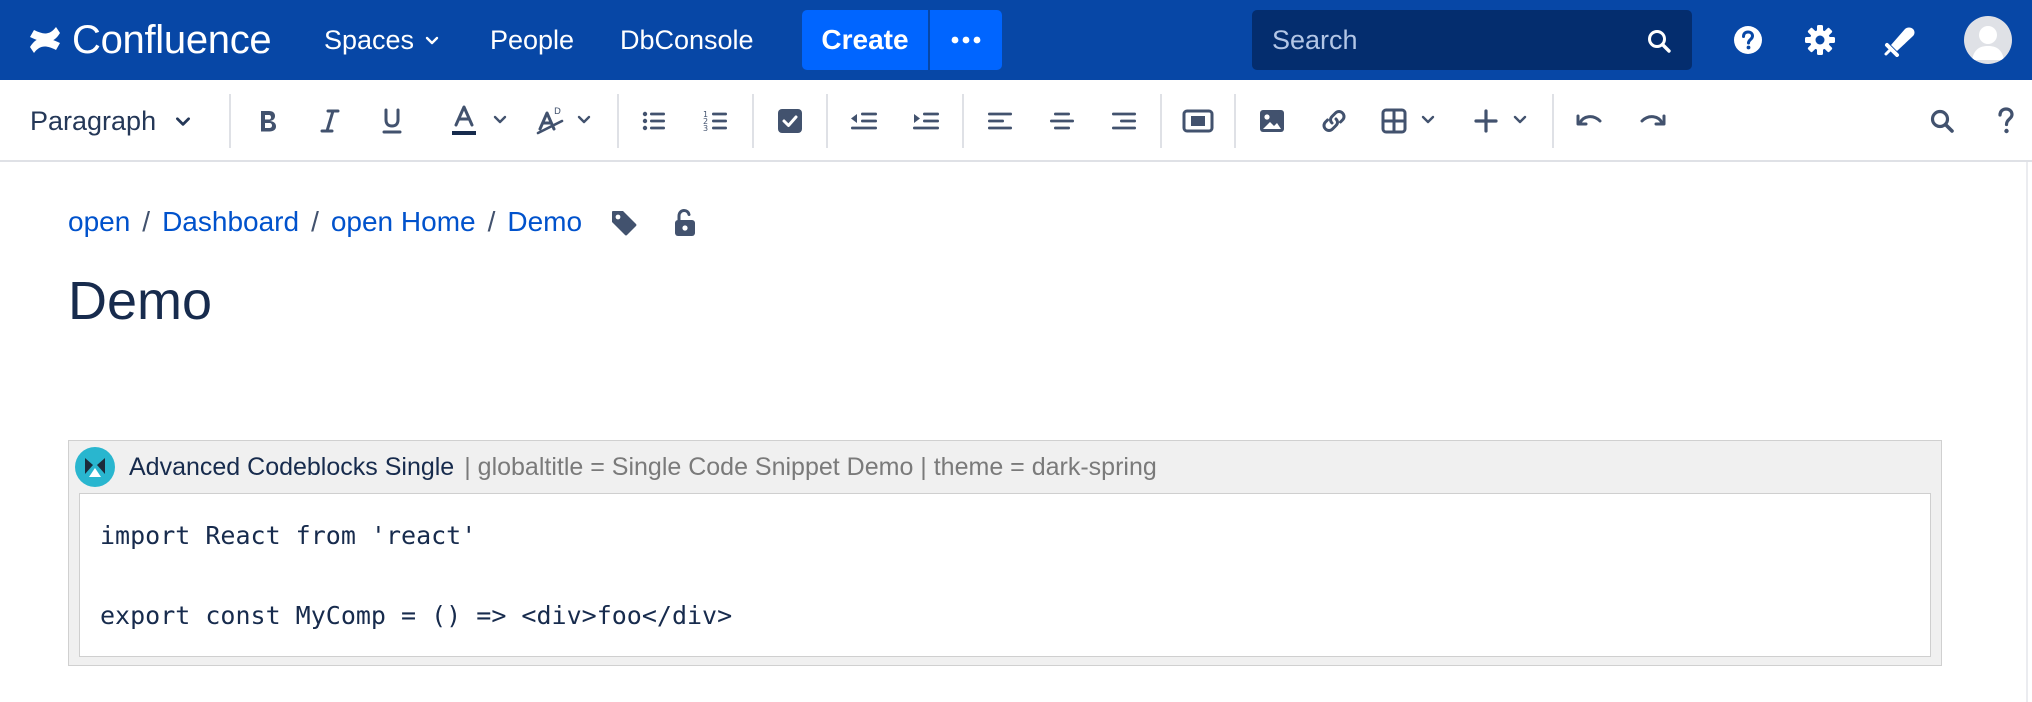  I want to click on image-icon, so click(1272, 121).